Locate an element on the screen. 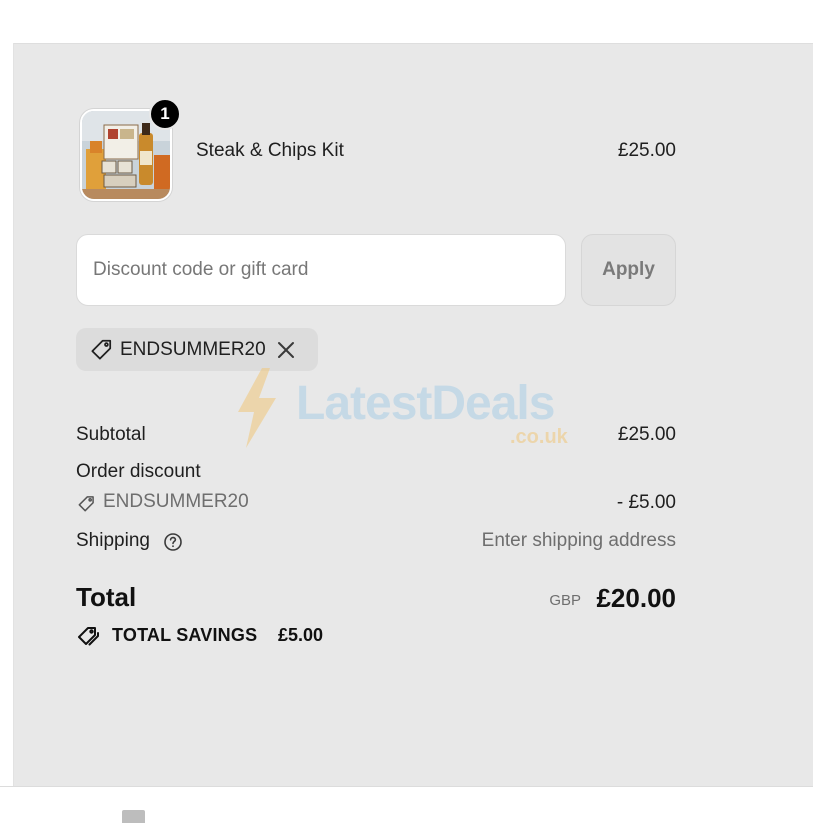 Image resolution: width=813 pixels, height=823 pixels. discount-code-input is located at coordinates (321, 270).